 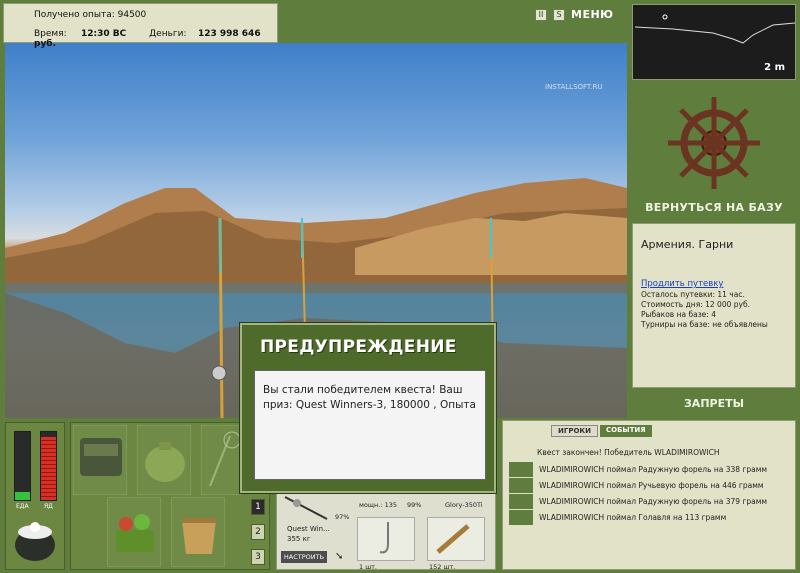 What do you see at coordinates (168, 34) in the screenshot?
I see `money-label: Деньги:` at bounding box center [168, 34].